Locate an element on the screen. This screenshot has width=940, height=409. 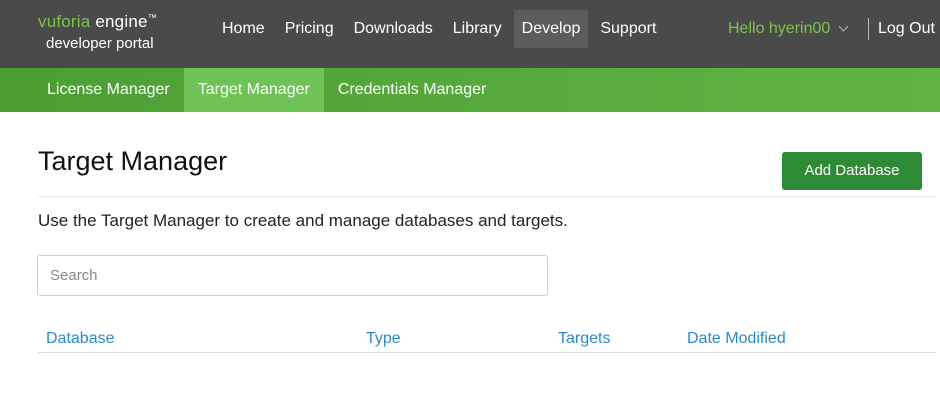
nav-item-pricing: Pricing is located at coordinates (309, 29).